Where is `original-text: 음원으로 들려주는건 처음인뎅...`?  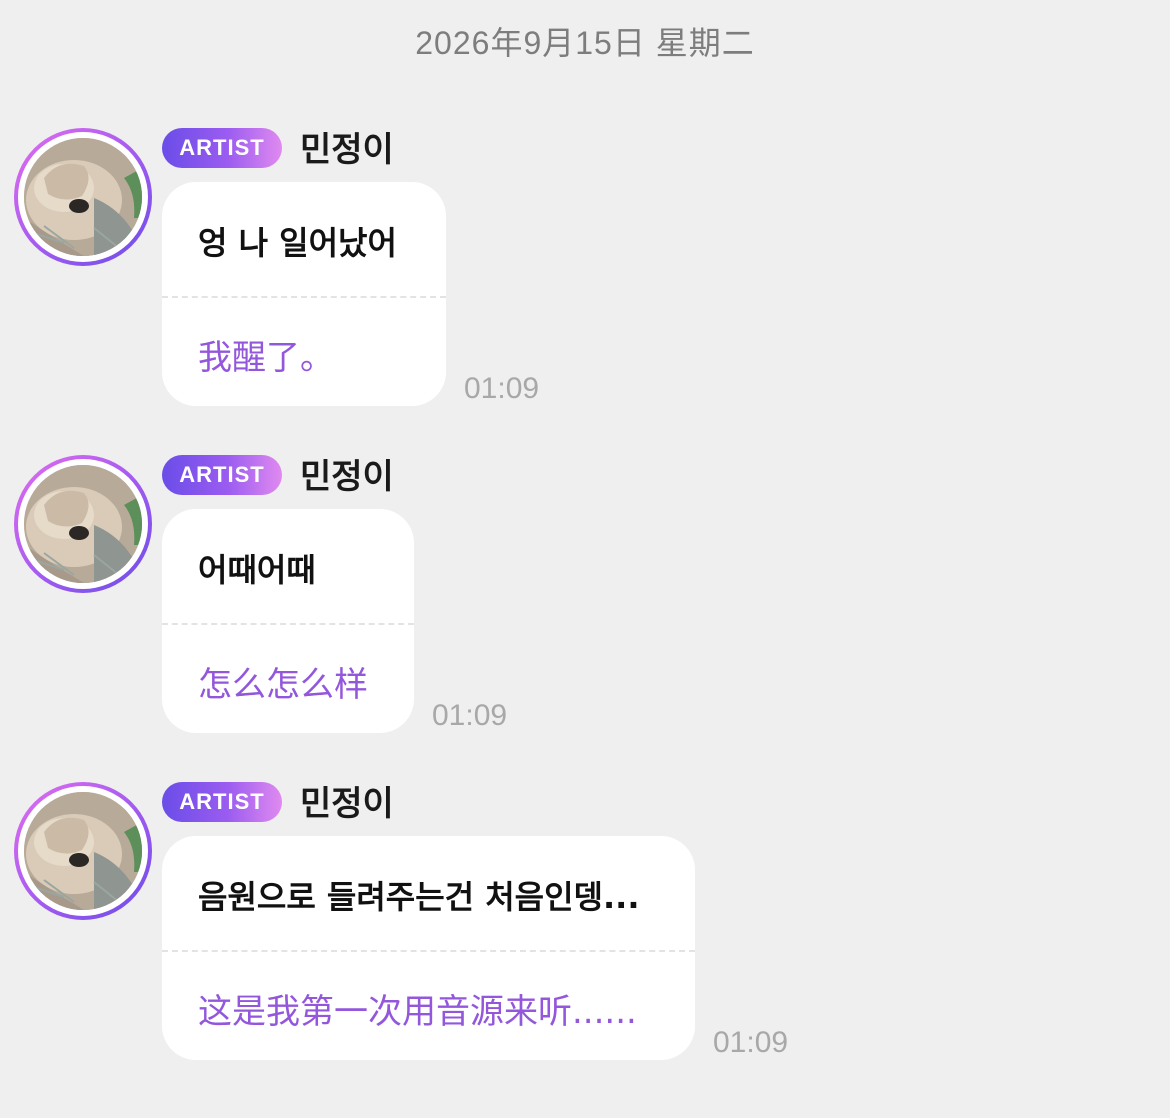
original-text: 음원으로 들려주는건 처음인뎅... is located at coordinates (419, 897).